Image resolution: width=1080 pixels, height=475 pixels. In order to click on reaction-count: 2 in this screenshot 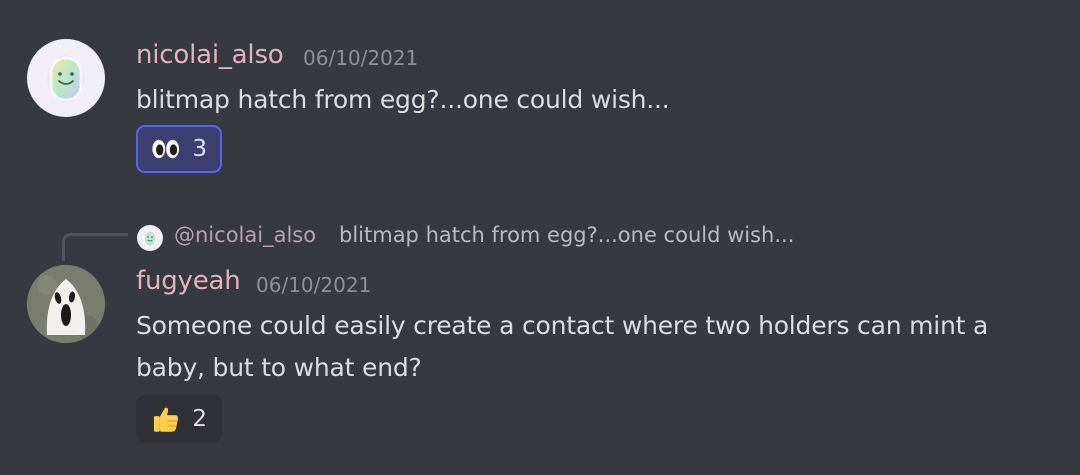, I will do `click(199, 419)`.